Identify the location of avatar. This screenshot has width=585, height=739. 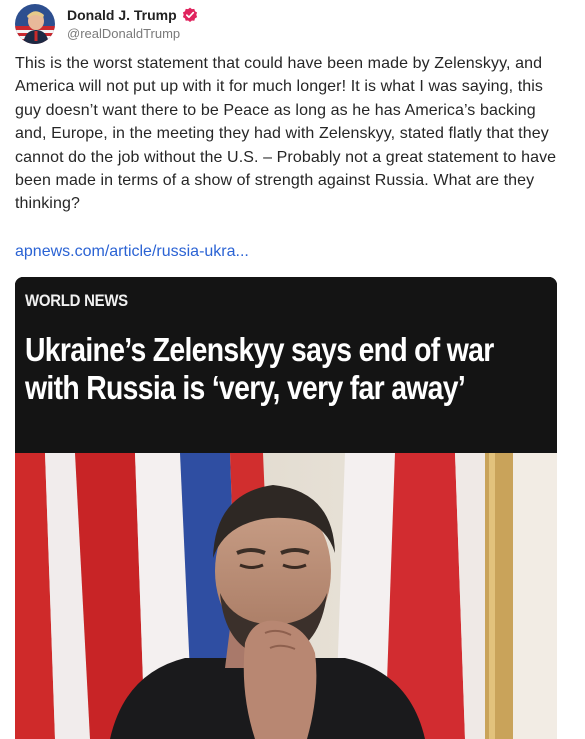
(35, 24).